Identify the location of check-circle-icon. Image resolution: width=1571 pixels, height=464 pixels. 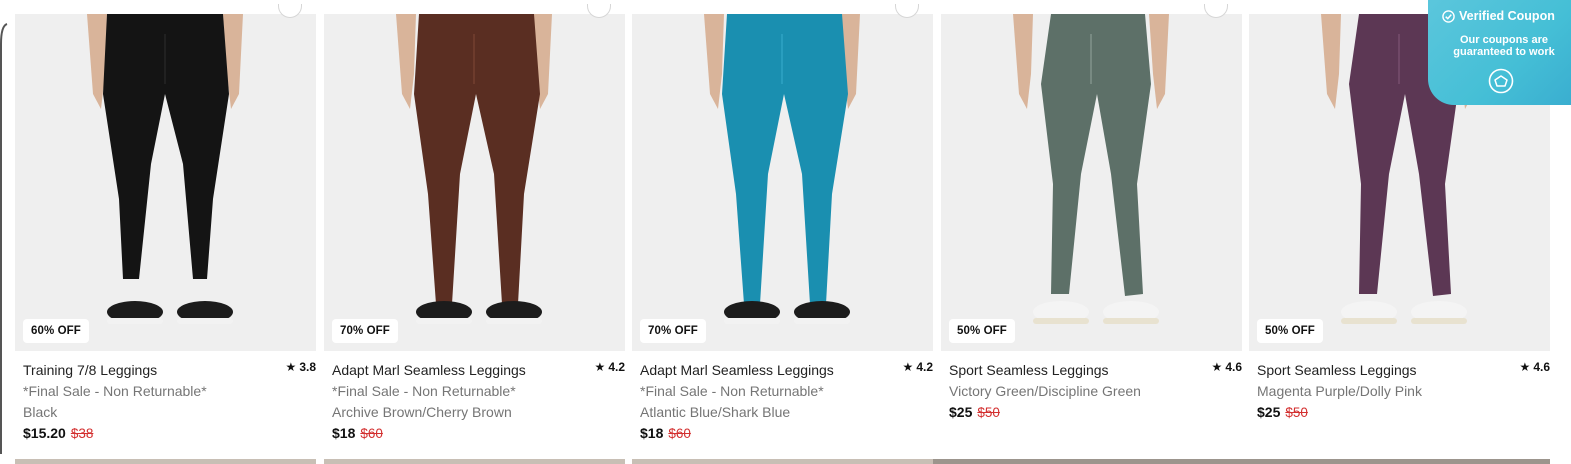
(1448, 16).